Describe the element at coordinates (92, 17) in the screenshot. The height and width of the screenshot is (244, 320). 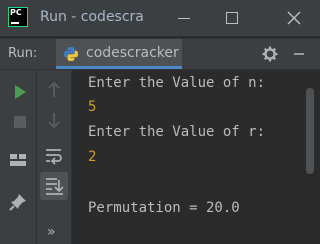
I see `window-title: Run - codescracker` at that location.